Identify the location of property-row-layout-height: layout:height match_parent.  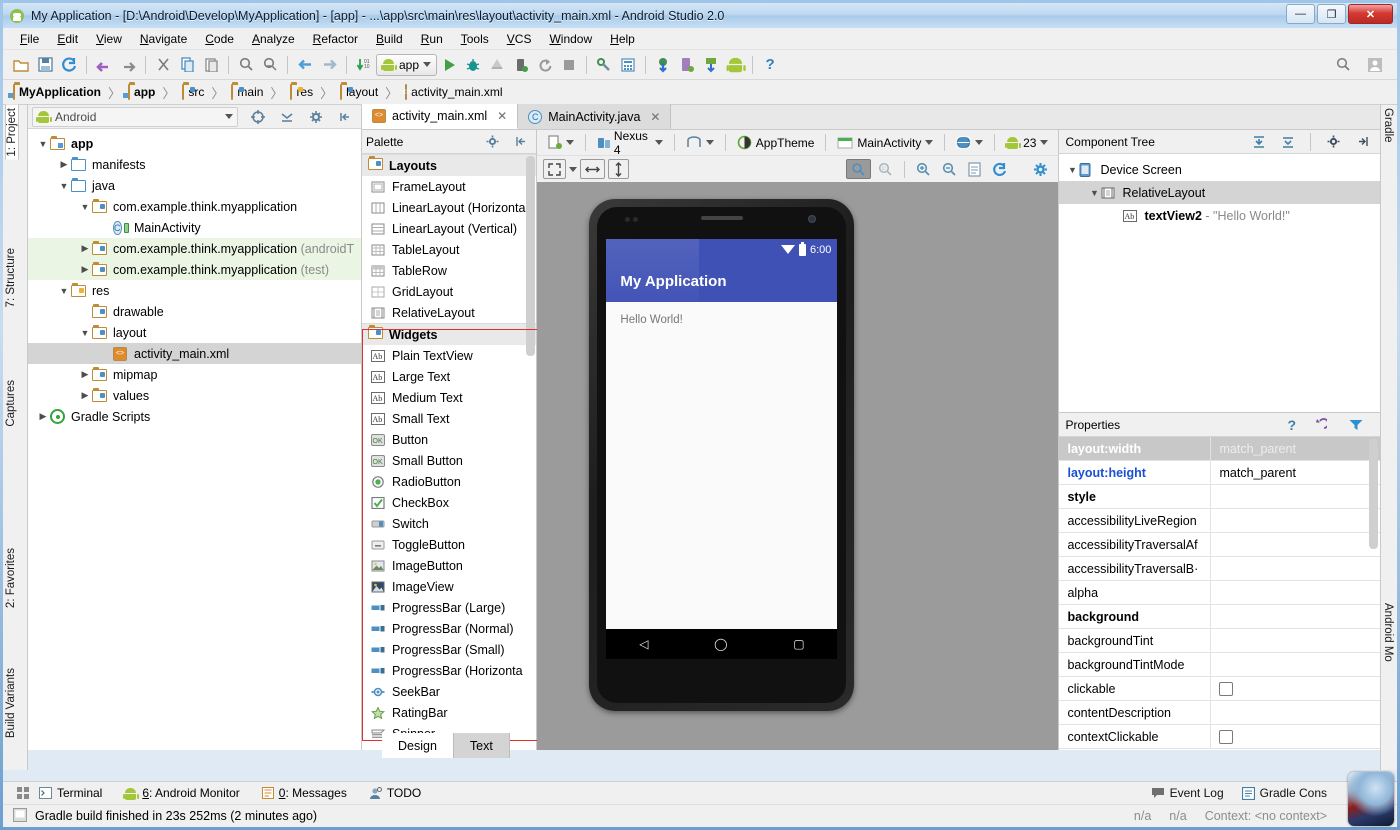
(1219, 473).